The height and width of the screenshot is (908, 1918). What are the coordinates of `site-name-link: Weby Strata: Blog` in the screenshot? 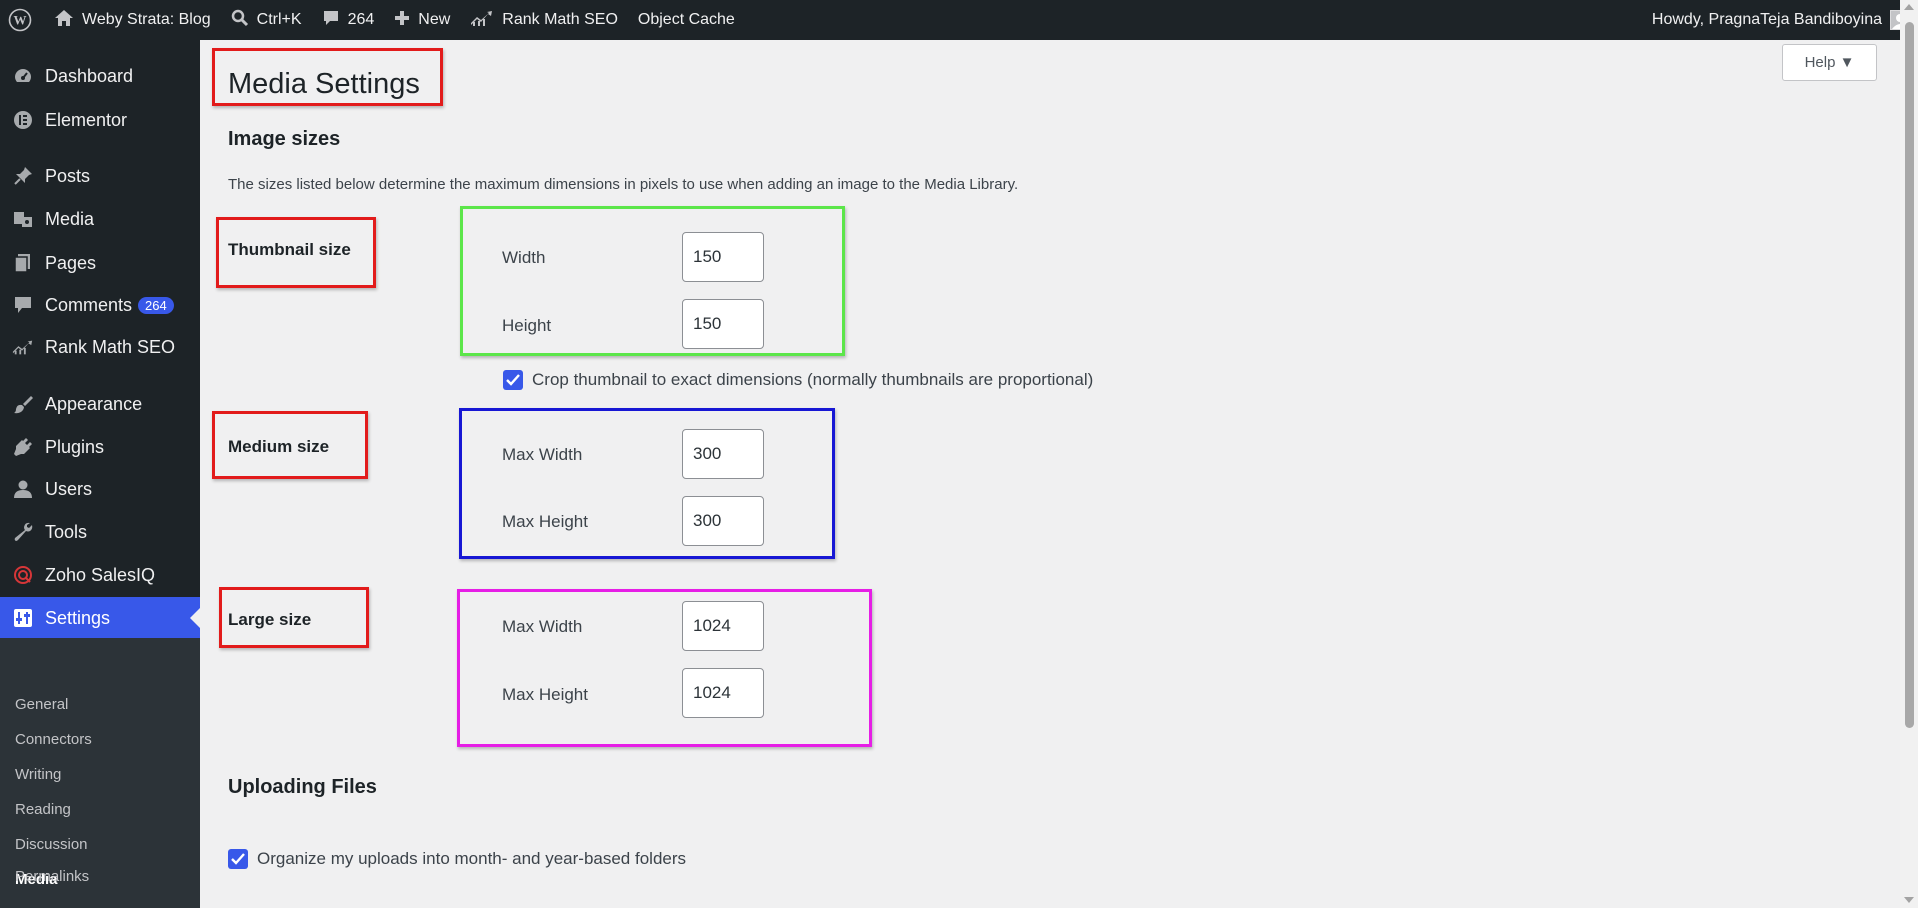 It's located at (132, 20).